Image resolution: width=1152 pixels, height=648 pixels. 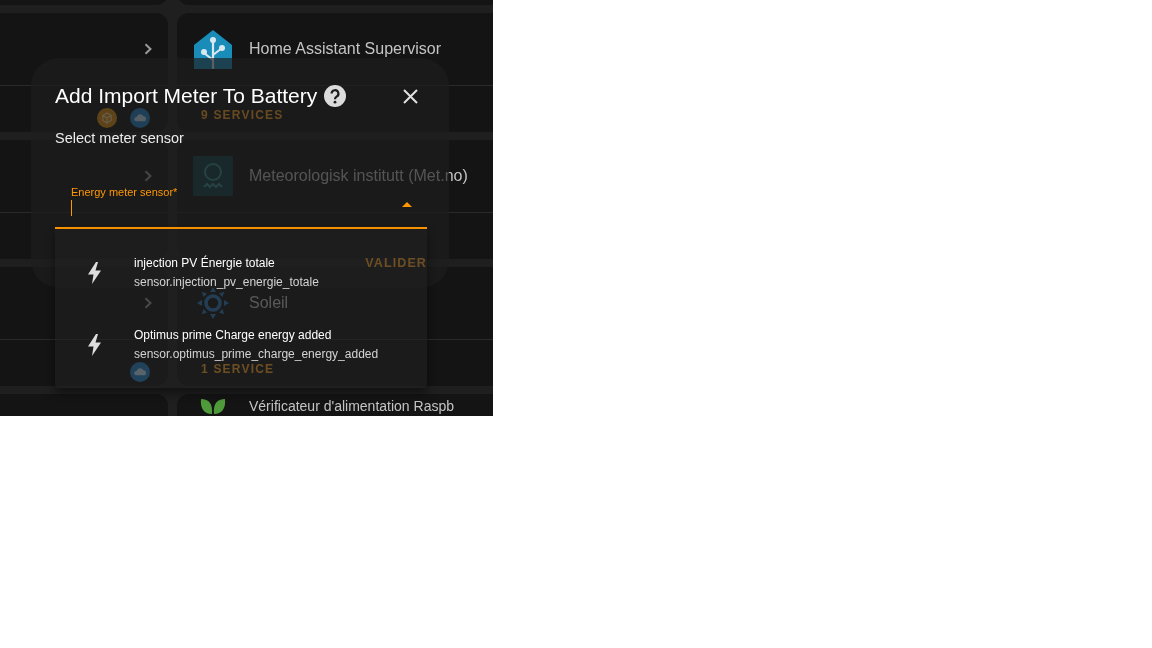 I want to click on integration-title: Soleil, so click(x=269, y=303).